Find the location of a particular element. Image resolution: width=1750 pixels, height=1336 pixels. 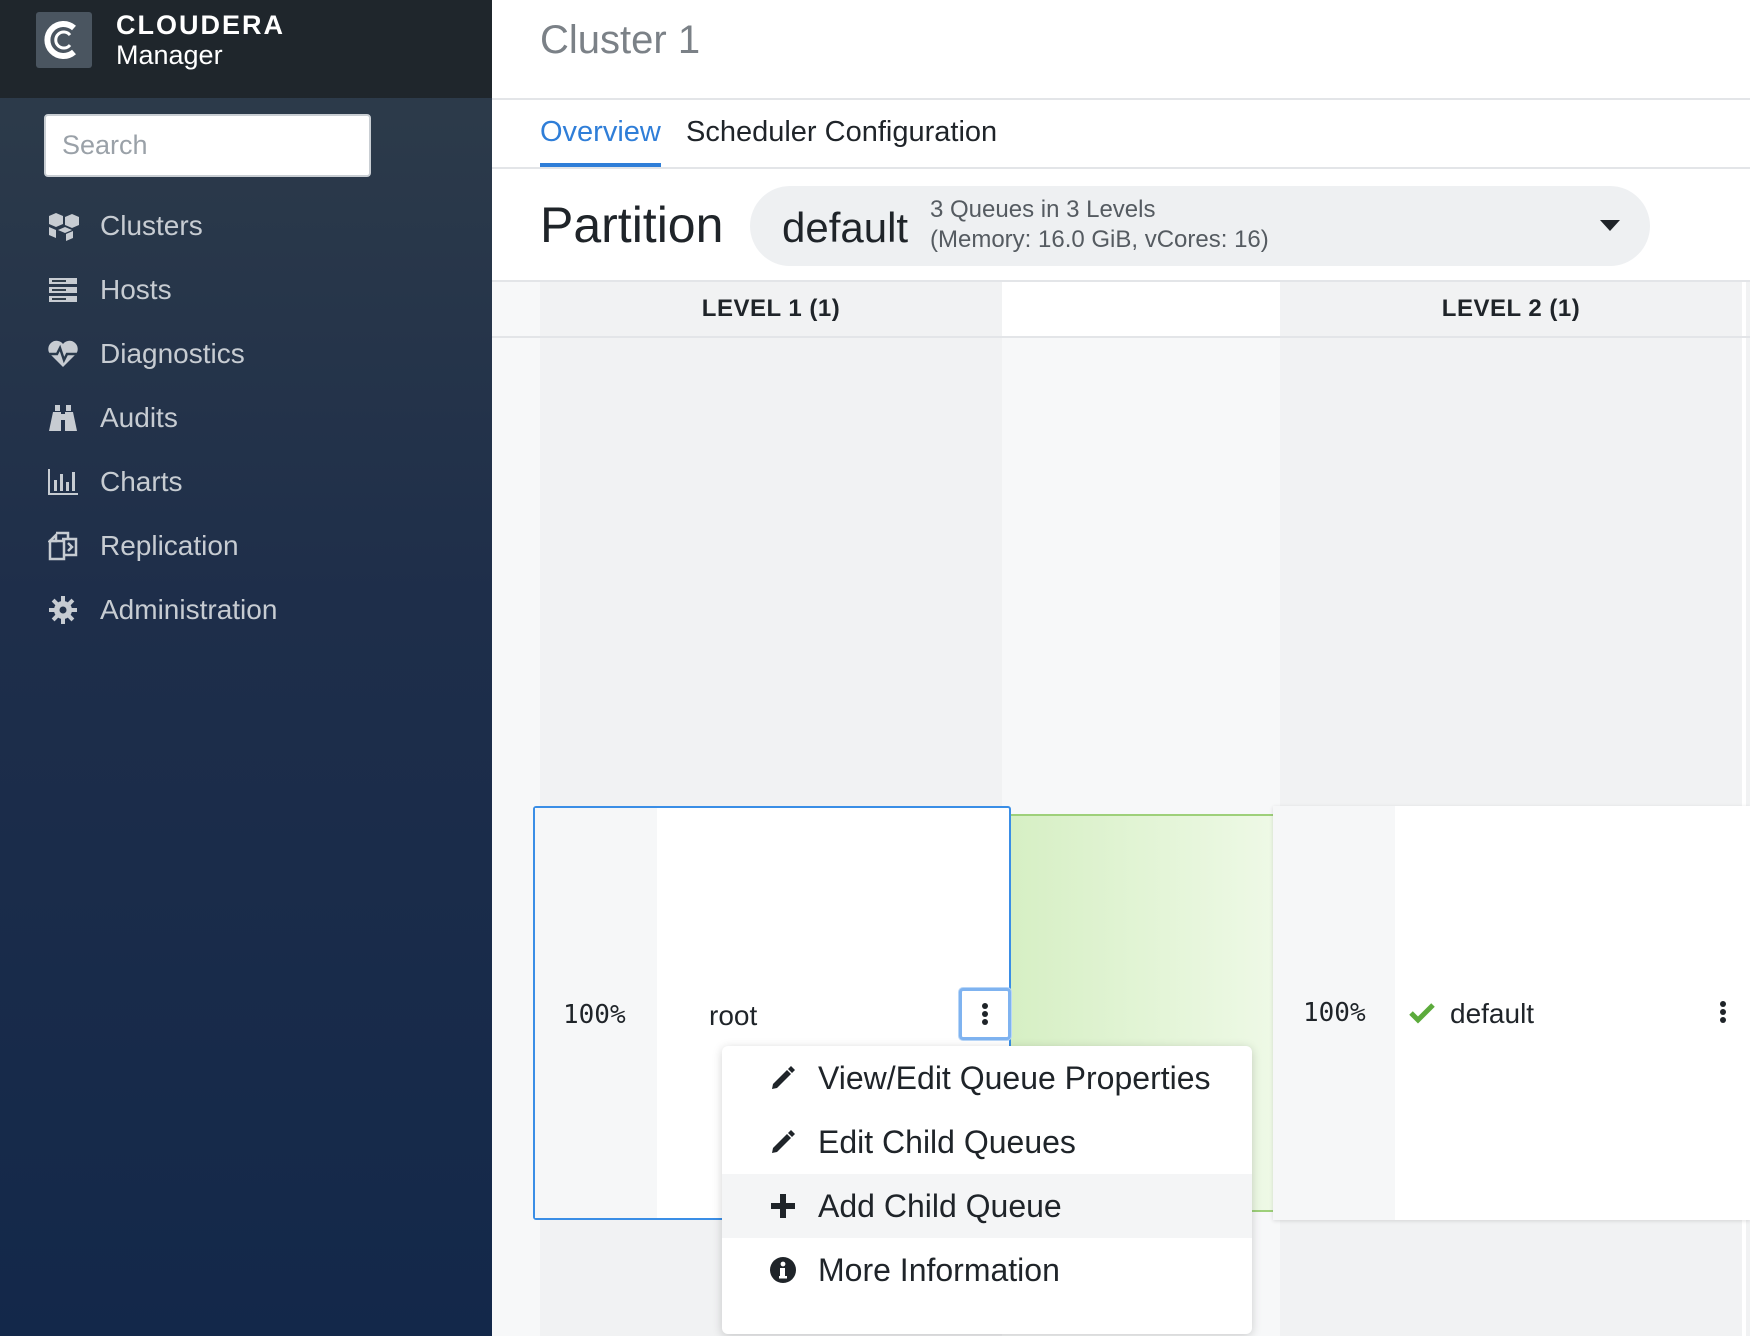

cloudera-logo-icon is located at coordinates (64, 40).